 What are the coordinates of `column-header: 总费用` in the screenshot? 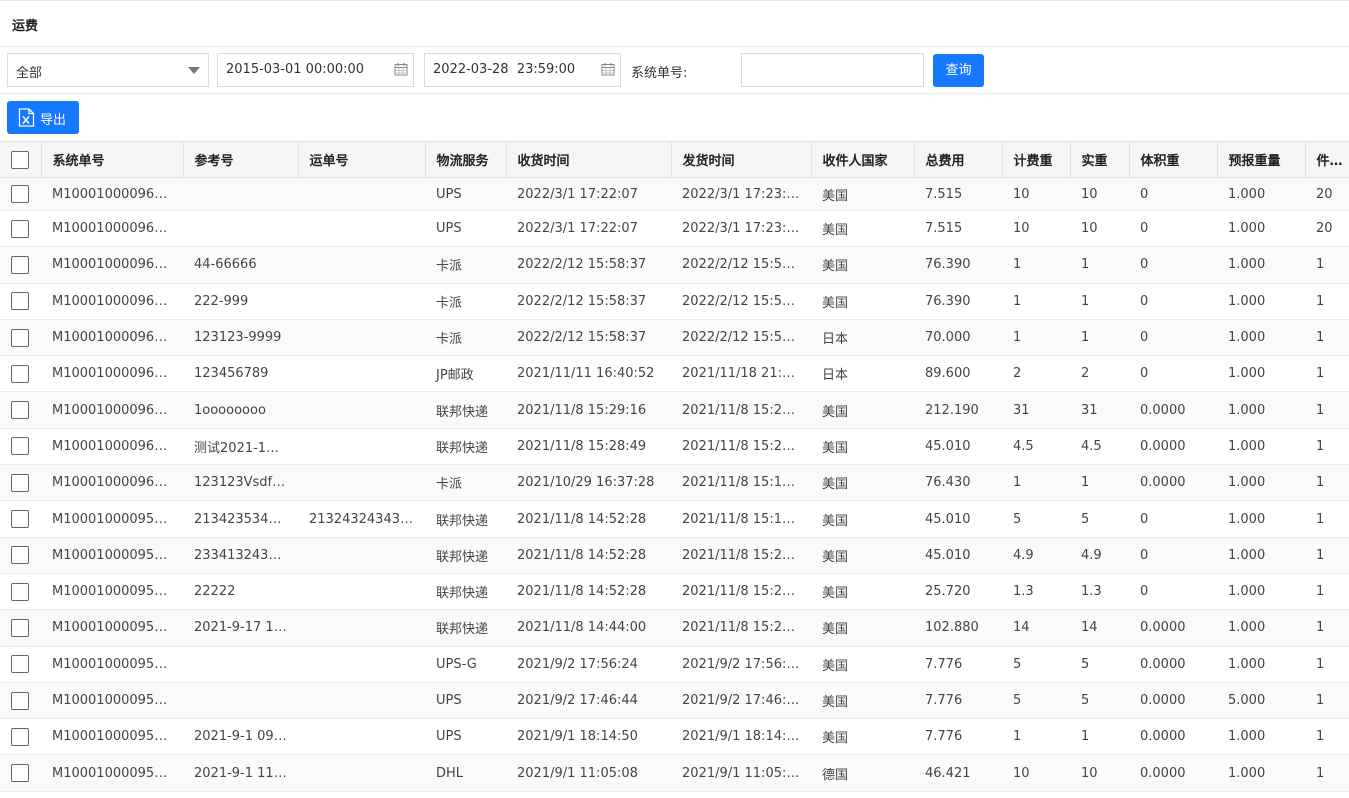 It's located at (958, 159).